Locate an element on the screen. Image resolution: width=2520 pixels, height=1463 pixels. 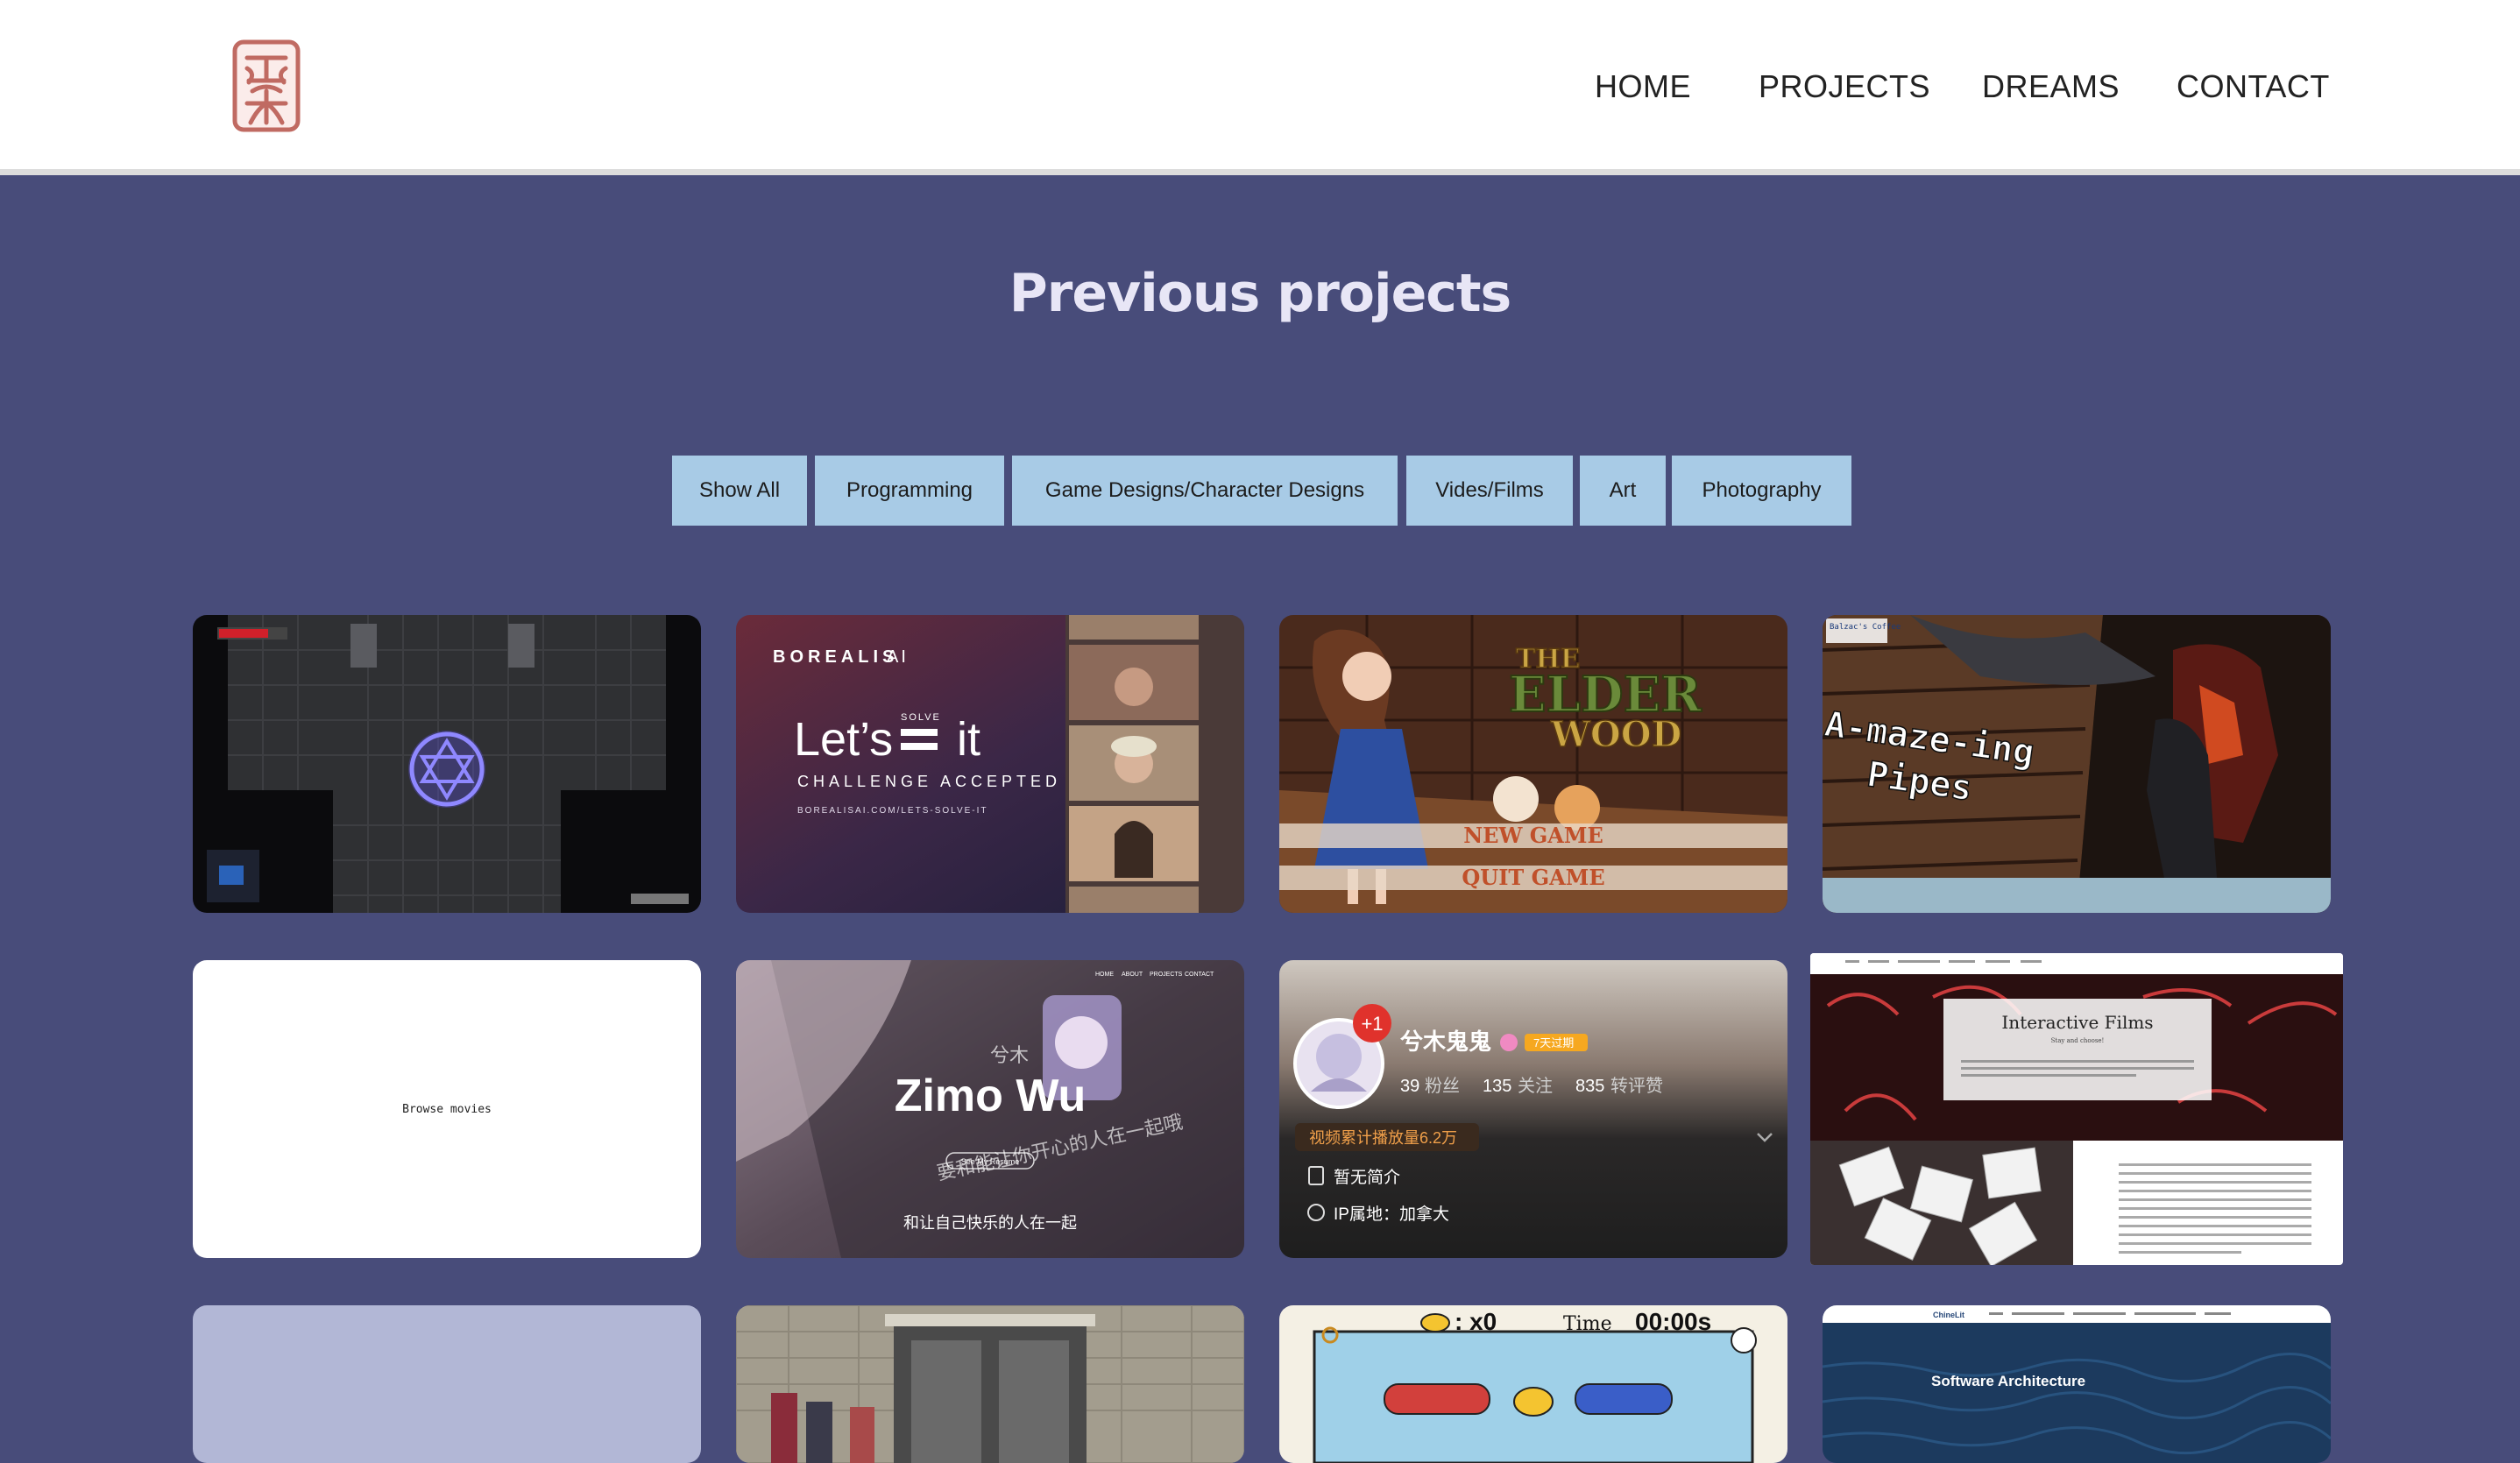
quit-game-menu-item: QUIT GAME is located at coordinates (1533, 878).